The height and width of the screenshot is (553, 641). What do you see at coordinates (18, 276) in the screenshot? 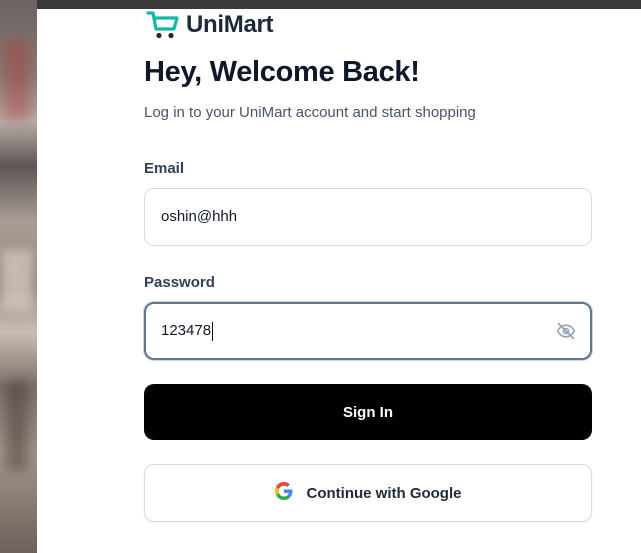
I see `background-image-panel` at bounding box center [18, 276].